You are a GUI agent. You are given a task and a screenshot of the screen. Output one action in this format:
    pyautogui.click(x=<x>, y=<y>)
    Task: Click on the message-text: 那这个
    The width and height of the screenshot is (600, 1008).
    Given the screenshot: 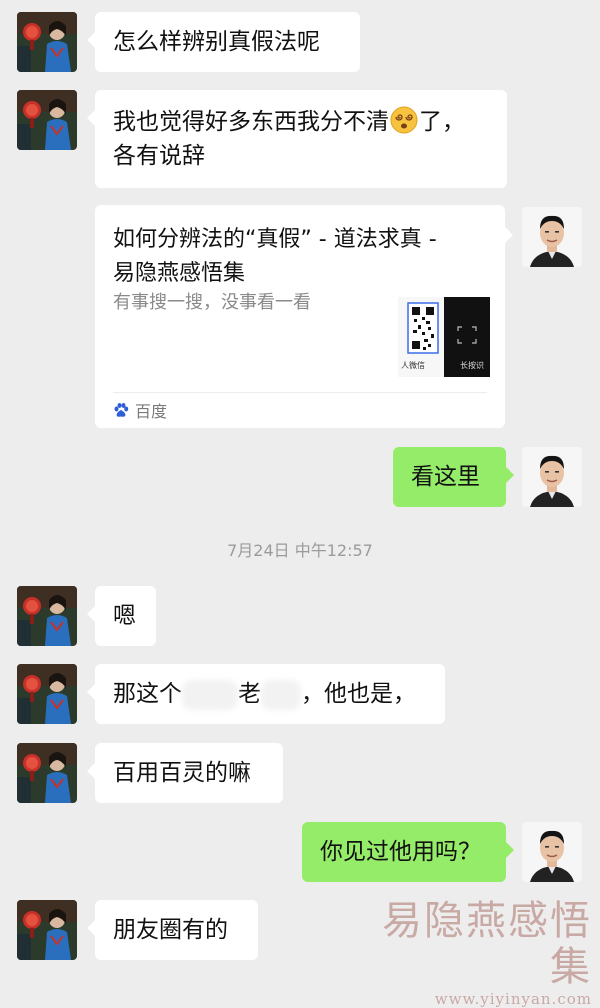 What is the action you would take?
    pyautogui.click(x=147, y=694)
    